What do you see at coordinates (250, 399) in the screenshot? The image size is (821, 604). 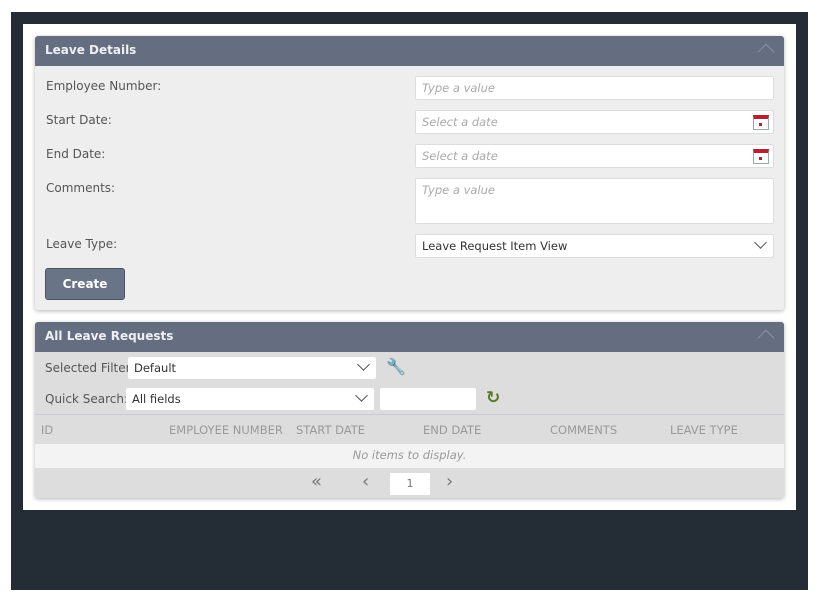 I see `quick-search-field-dropdown: All fields` at bounding box center [250, 399].